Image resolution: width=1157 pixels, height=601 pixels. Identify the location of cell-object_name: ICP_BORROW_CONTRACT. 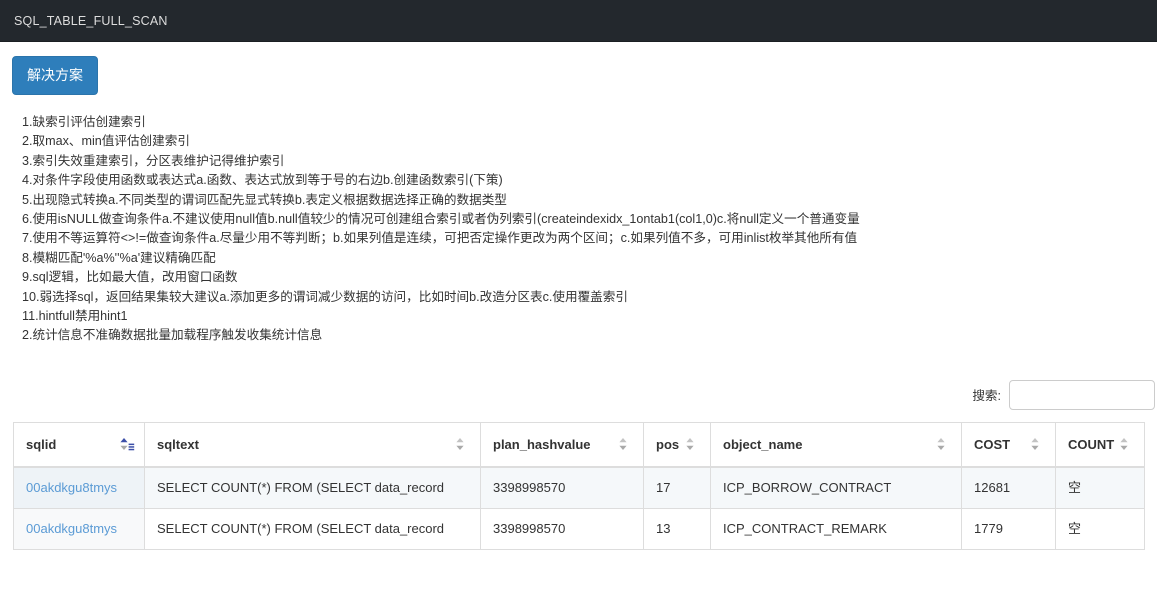
(836, 488).